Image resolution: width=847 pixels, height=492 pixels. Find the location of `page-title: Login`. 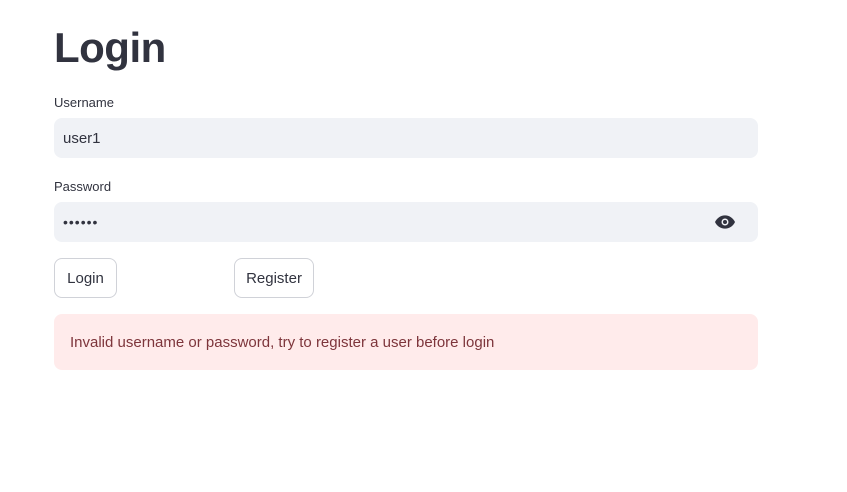

page-title: Login is located at coordinates (110, 47).